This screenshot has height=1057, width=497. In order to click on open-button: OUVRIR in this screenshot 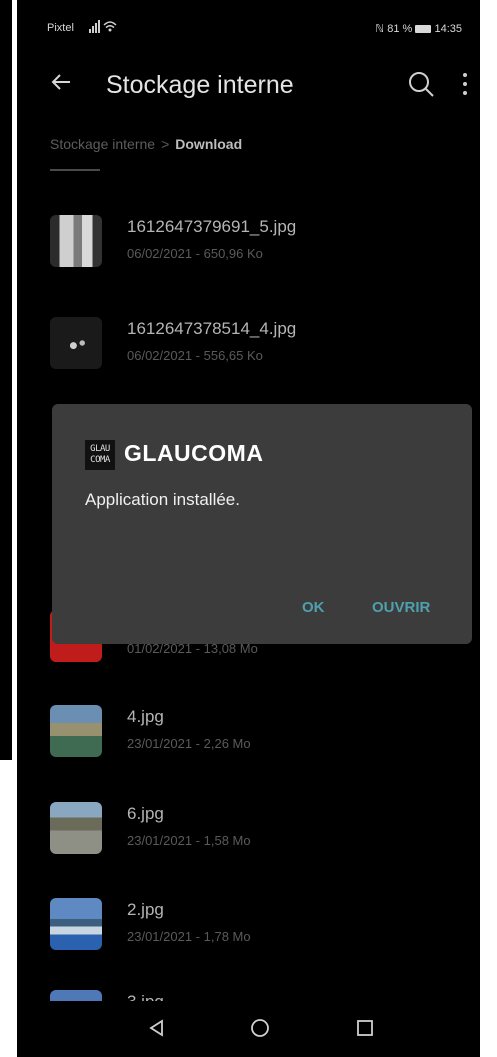, I will do `click(401, 607)`.